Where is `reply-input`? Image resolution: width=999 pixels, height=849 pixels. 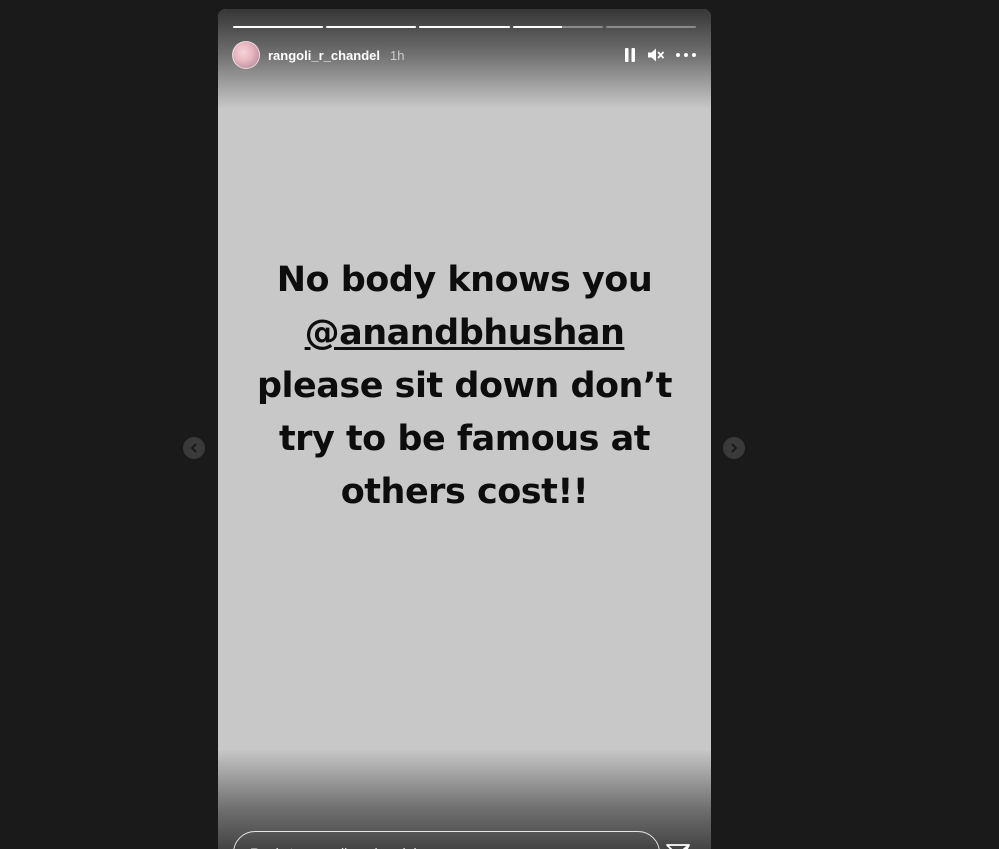 reply-input is located at coordinates (446, 840).